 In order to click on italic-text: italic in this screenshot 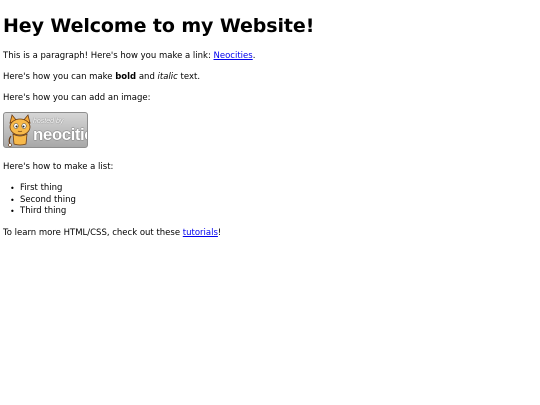, I will do `click(167, 77)`.